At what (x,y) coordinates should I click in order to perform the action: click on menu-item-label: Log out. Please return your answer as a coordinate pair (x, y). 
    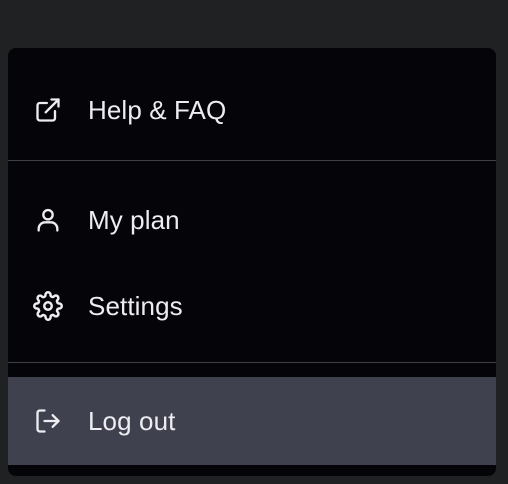
    Looking at the image, I should click on (132, 420).